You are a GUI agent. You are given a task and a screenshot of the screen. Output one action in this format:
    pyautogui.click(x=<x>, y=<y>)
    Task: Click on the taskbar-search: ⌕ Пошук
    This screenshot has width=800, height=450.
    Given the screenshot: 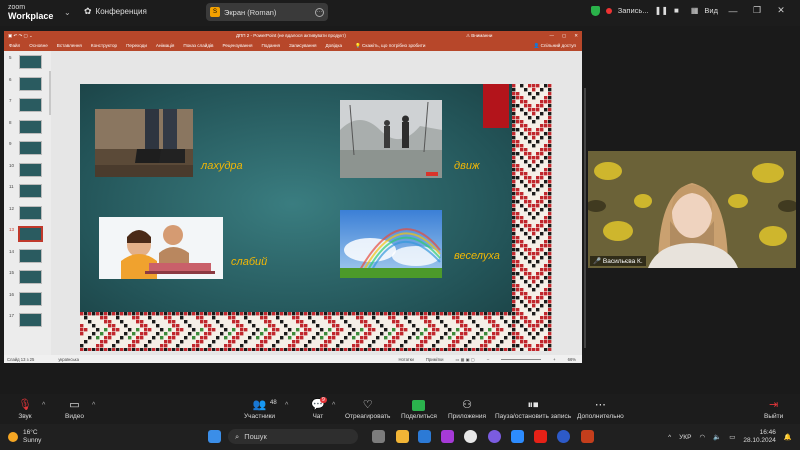 What is the action you would take?
    pyautogui.click(x=293, y=436)
    